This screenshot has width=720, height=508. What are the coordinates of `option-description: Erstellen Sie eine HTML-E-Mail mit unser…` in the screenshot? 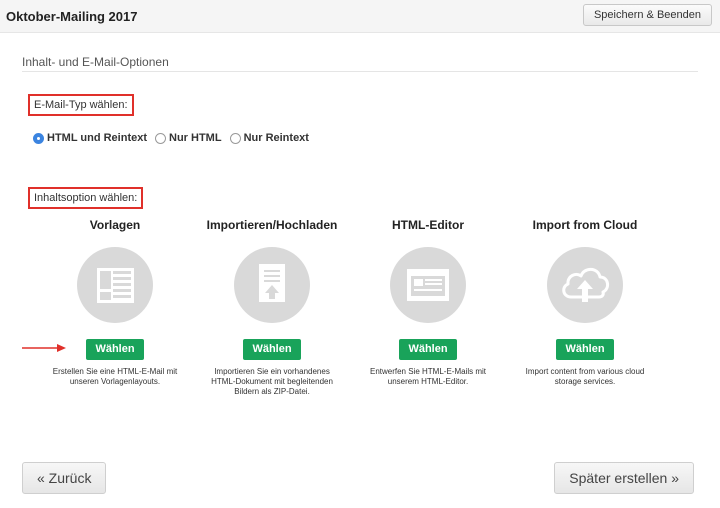 It's located at (115, 376).